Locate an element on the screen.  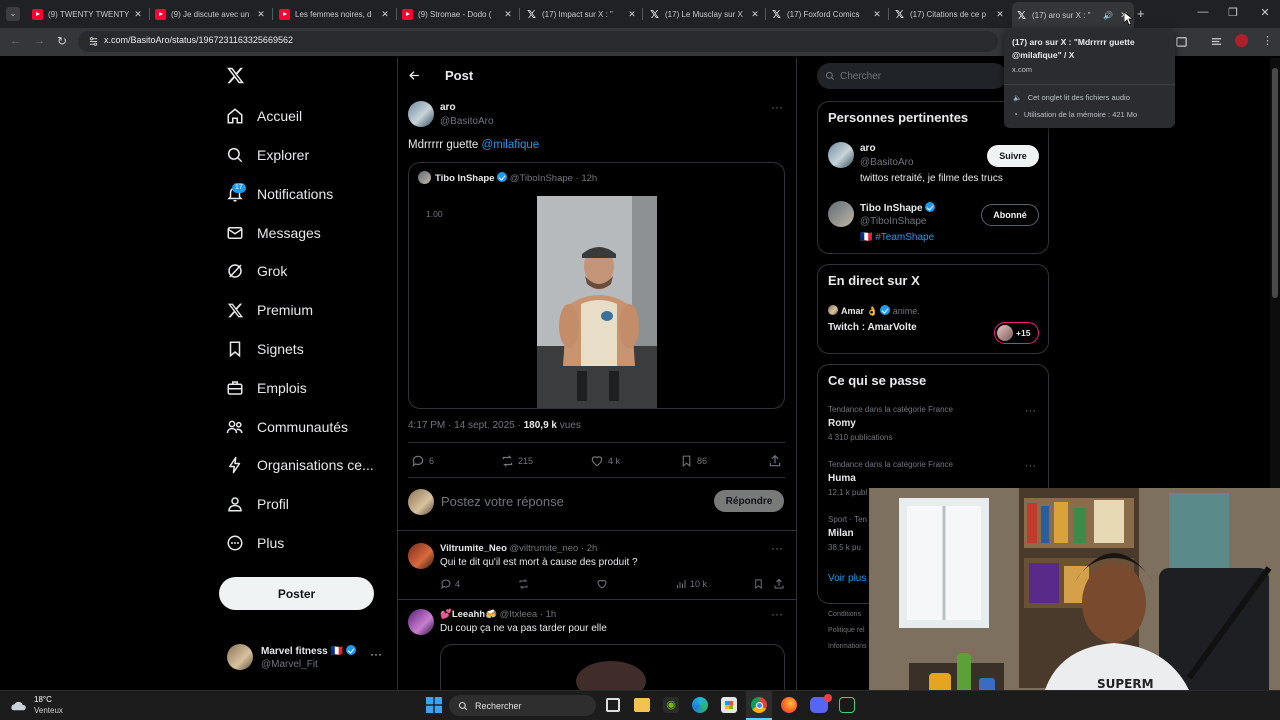
weather-desc: Venteux is located at coordinates (48, 710).